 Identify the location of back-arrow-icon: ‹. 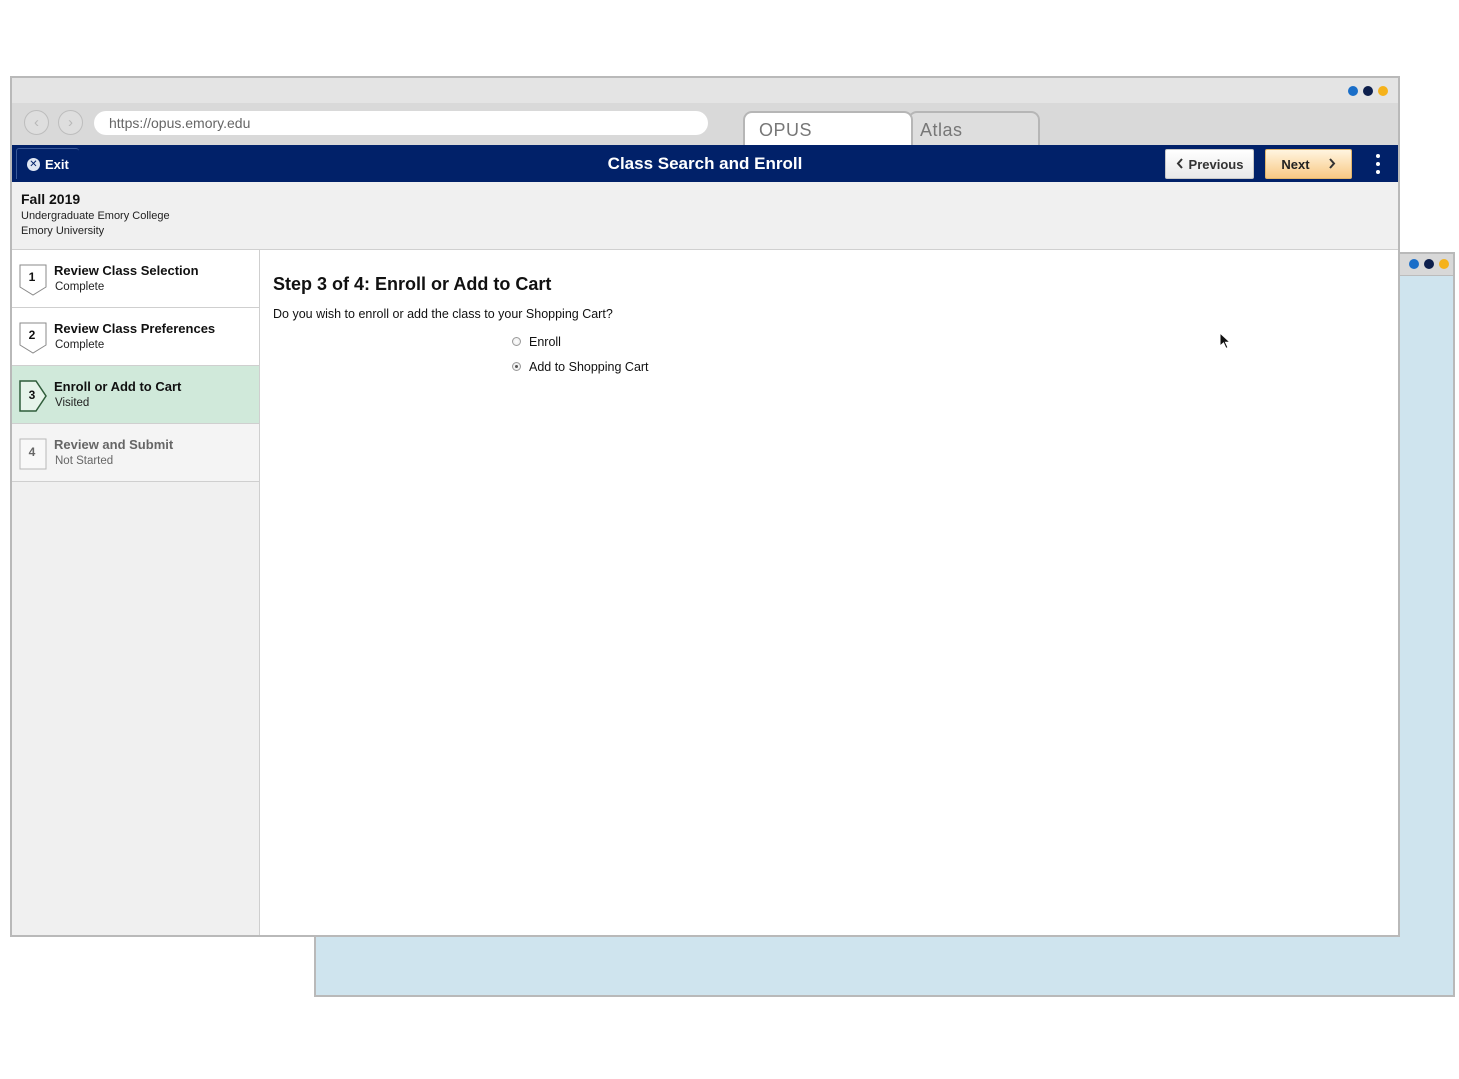
(36, 122).